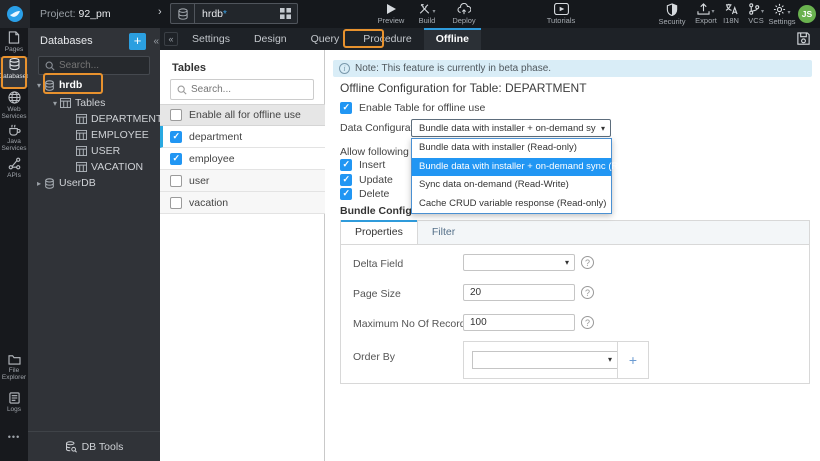 This screenshot has width=820, height=461. What do you see at coordinates (805, 39) in the screenshot?
I see `save-icon` at bounding box center [805, 39].